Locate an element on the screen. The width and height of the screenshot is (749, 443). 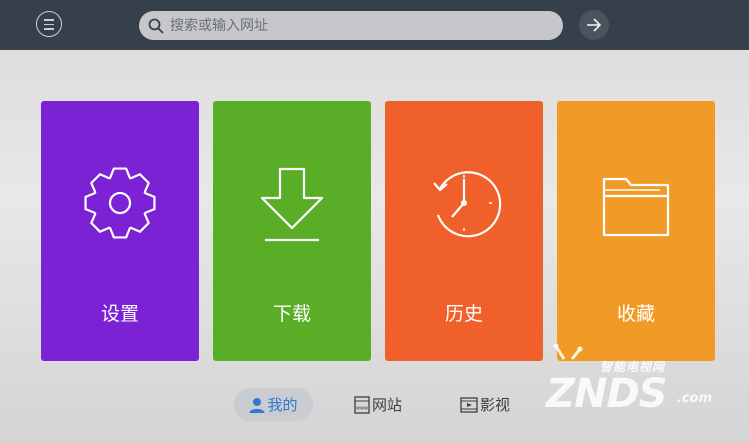
svg-text: www is located at coordinates (362, 408).